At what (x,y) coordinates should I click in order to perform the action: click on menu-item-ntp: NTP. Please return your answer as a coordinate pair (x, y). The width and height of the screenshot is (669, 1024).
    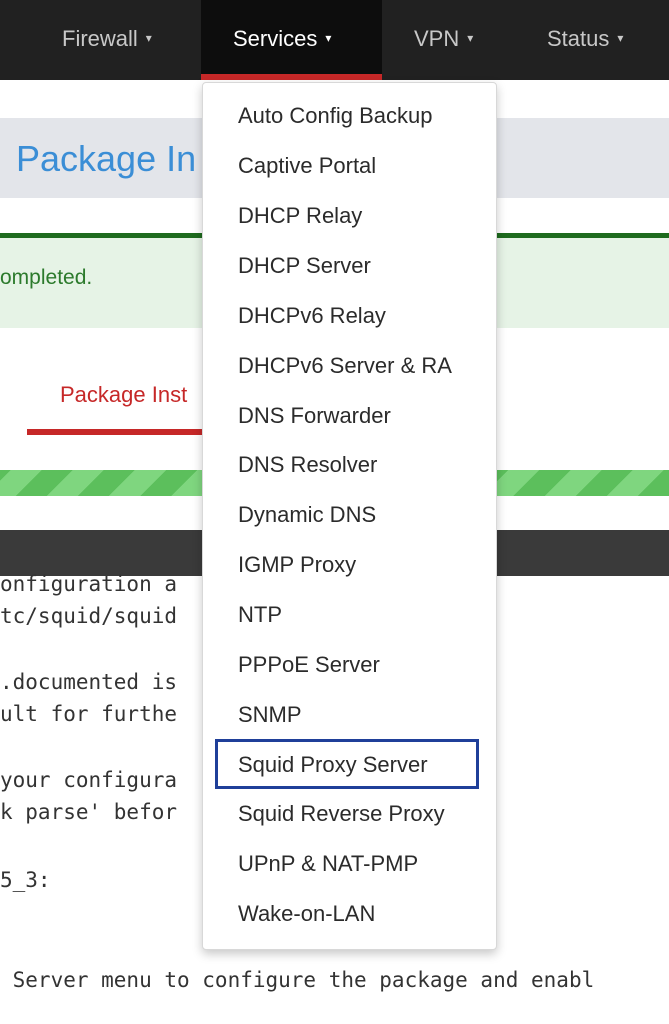
    Looking at the image, I should click on (260, 615).